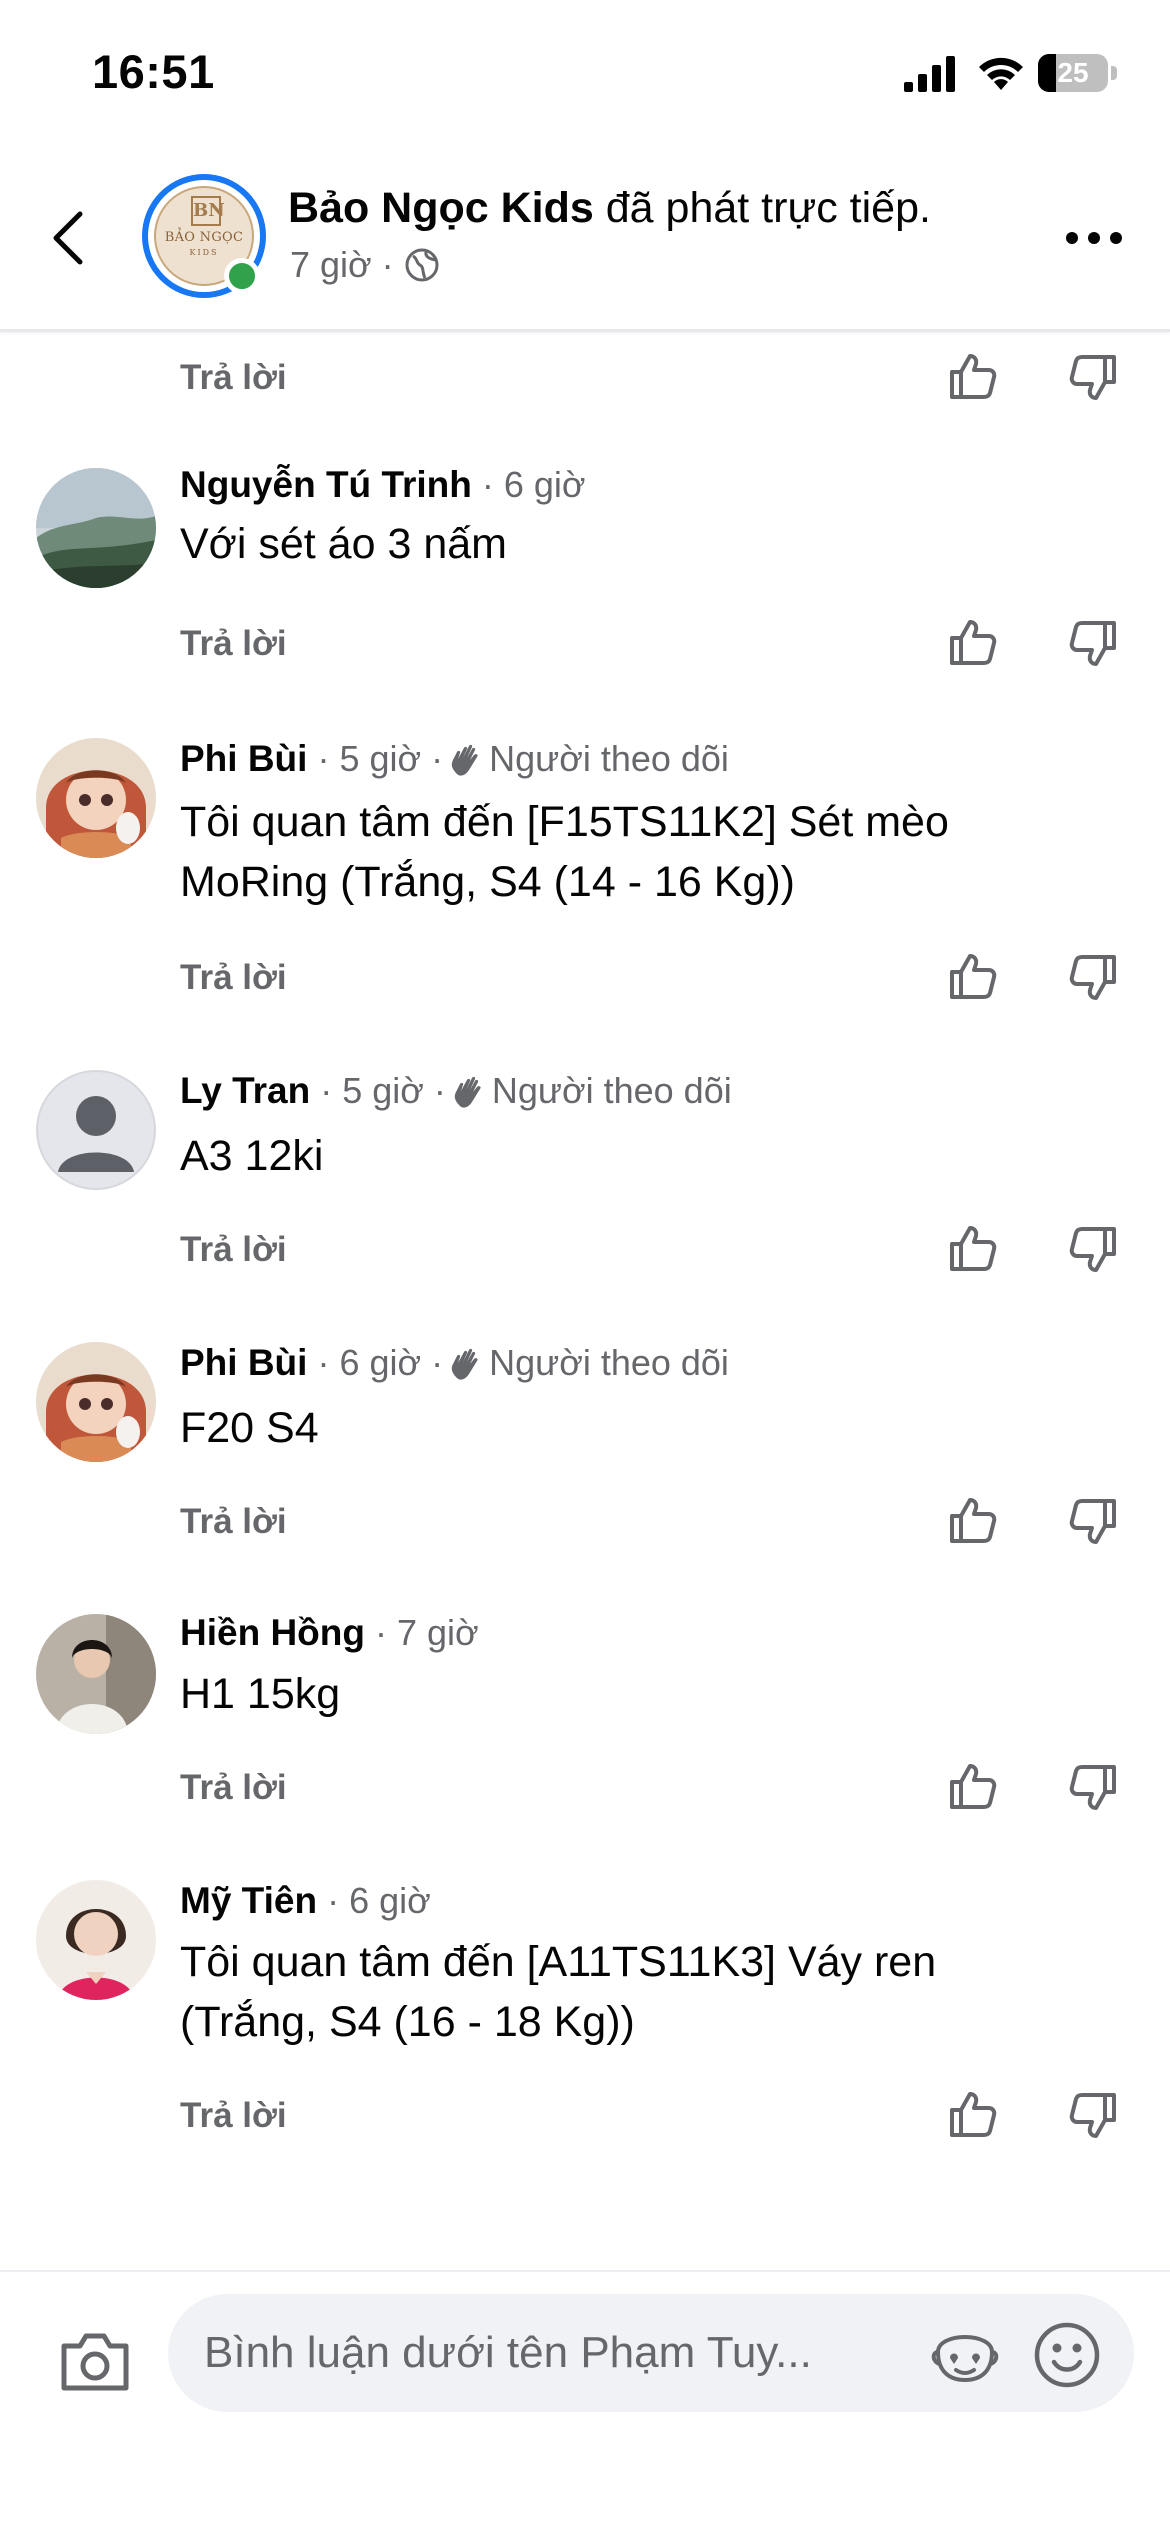 This screenshot has width=1170, height=2532. I want to click on comment-meta: Ly Tran · 5 giờ · Người theo dõi, so click(456, 1091).